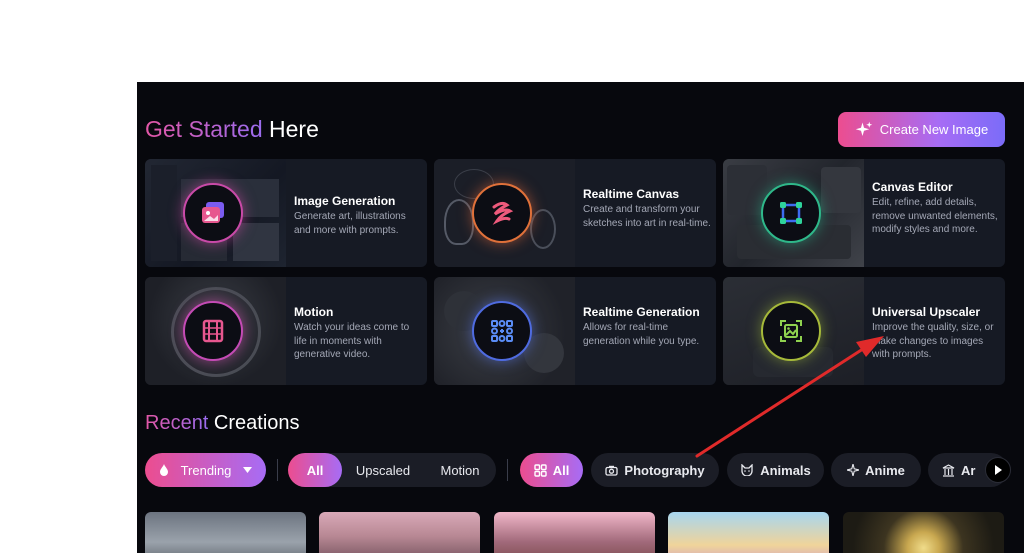  Describe the element at coordinates (502, 213) in the screenshot. I see `brush-stroke-icon` at that location.